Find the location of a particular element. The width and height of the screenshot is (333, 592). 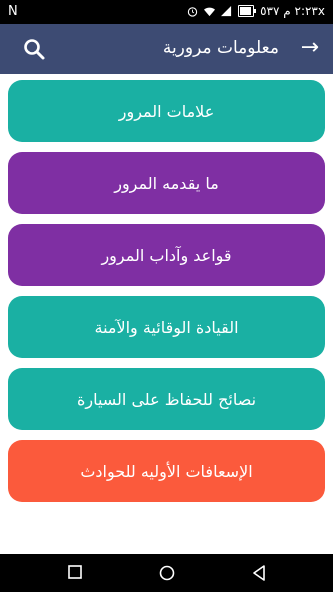

menu-item-label: الإسعافات الأوليه للحوادث is located at coordinates (166, 471).